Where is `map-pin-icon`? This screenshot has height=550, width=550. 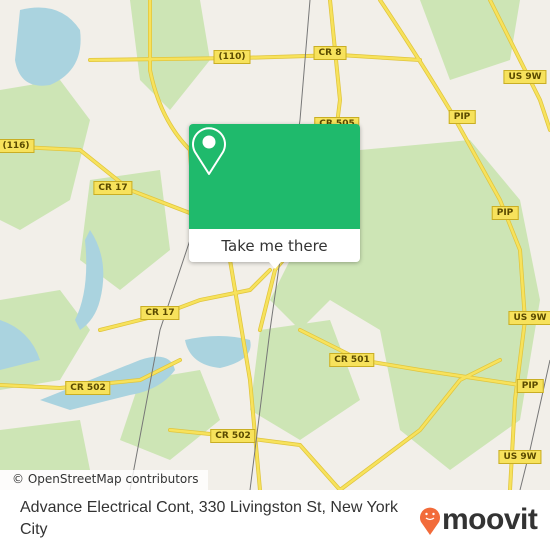 map-pin-icon is located at coordinates (209, 151).